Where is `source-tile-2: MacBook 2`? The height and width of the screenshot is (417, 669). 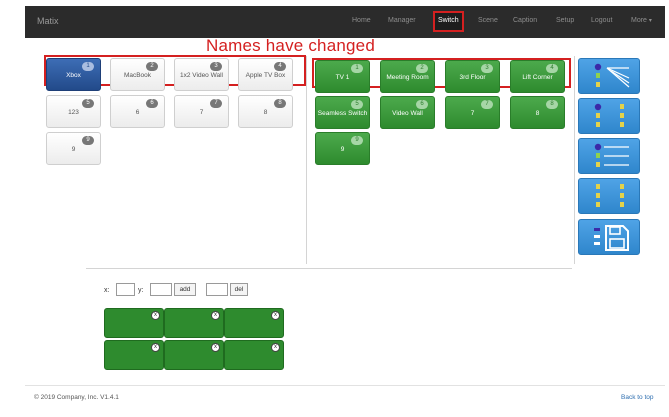 source-tile-2: MacBook 2 is located at coordinates (137, 74).